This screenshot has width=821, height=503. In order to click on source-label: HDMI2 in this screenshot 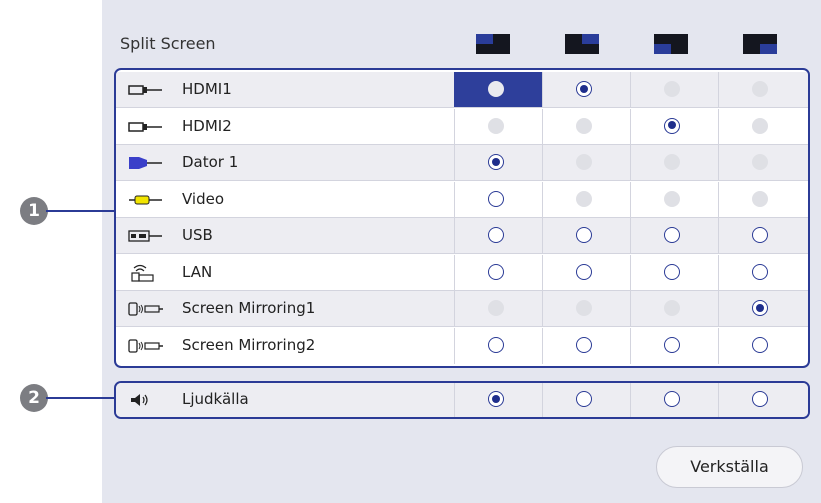, I will do `click(207, 125)`.